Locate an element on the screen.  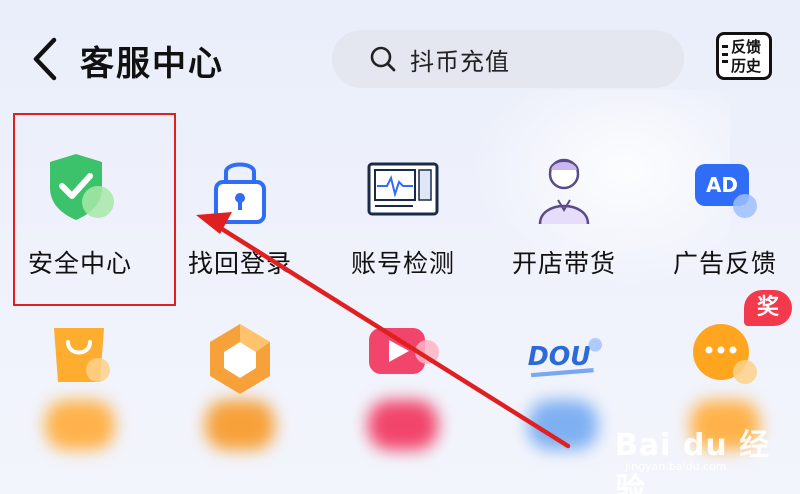
svg-text: AD is located at coordinates (722, 185).